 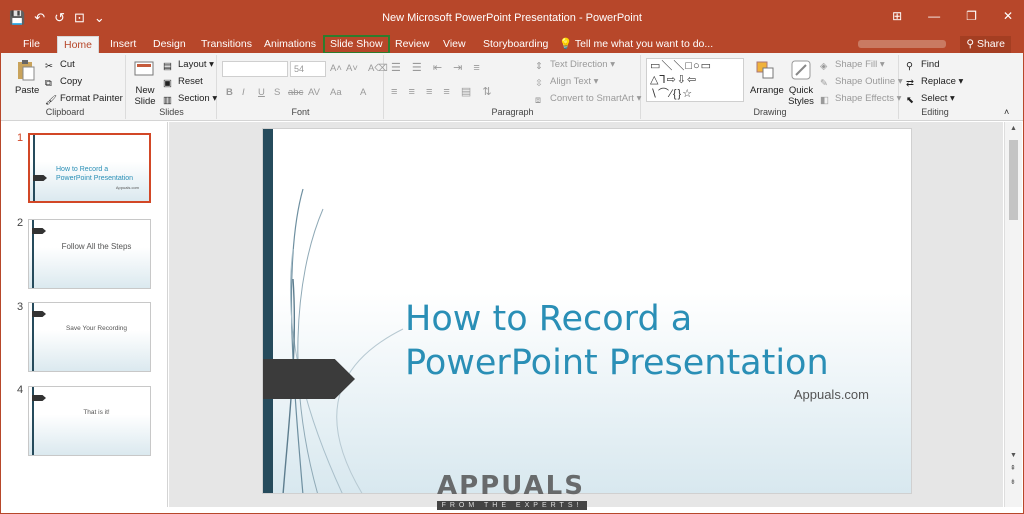 I want to click on shapes-gallery: ▭＼＼□○▭ △⅂⇨⇩⇦ ∖⌒∕{}☆, so click(x=695, y=80).